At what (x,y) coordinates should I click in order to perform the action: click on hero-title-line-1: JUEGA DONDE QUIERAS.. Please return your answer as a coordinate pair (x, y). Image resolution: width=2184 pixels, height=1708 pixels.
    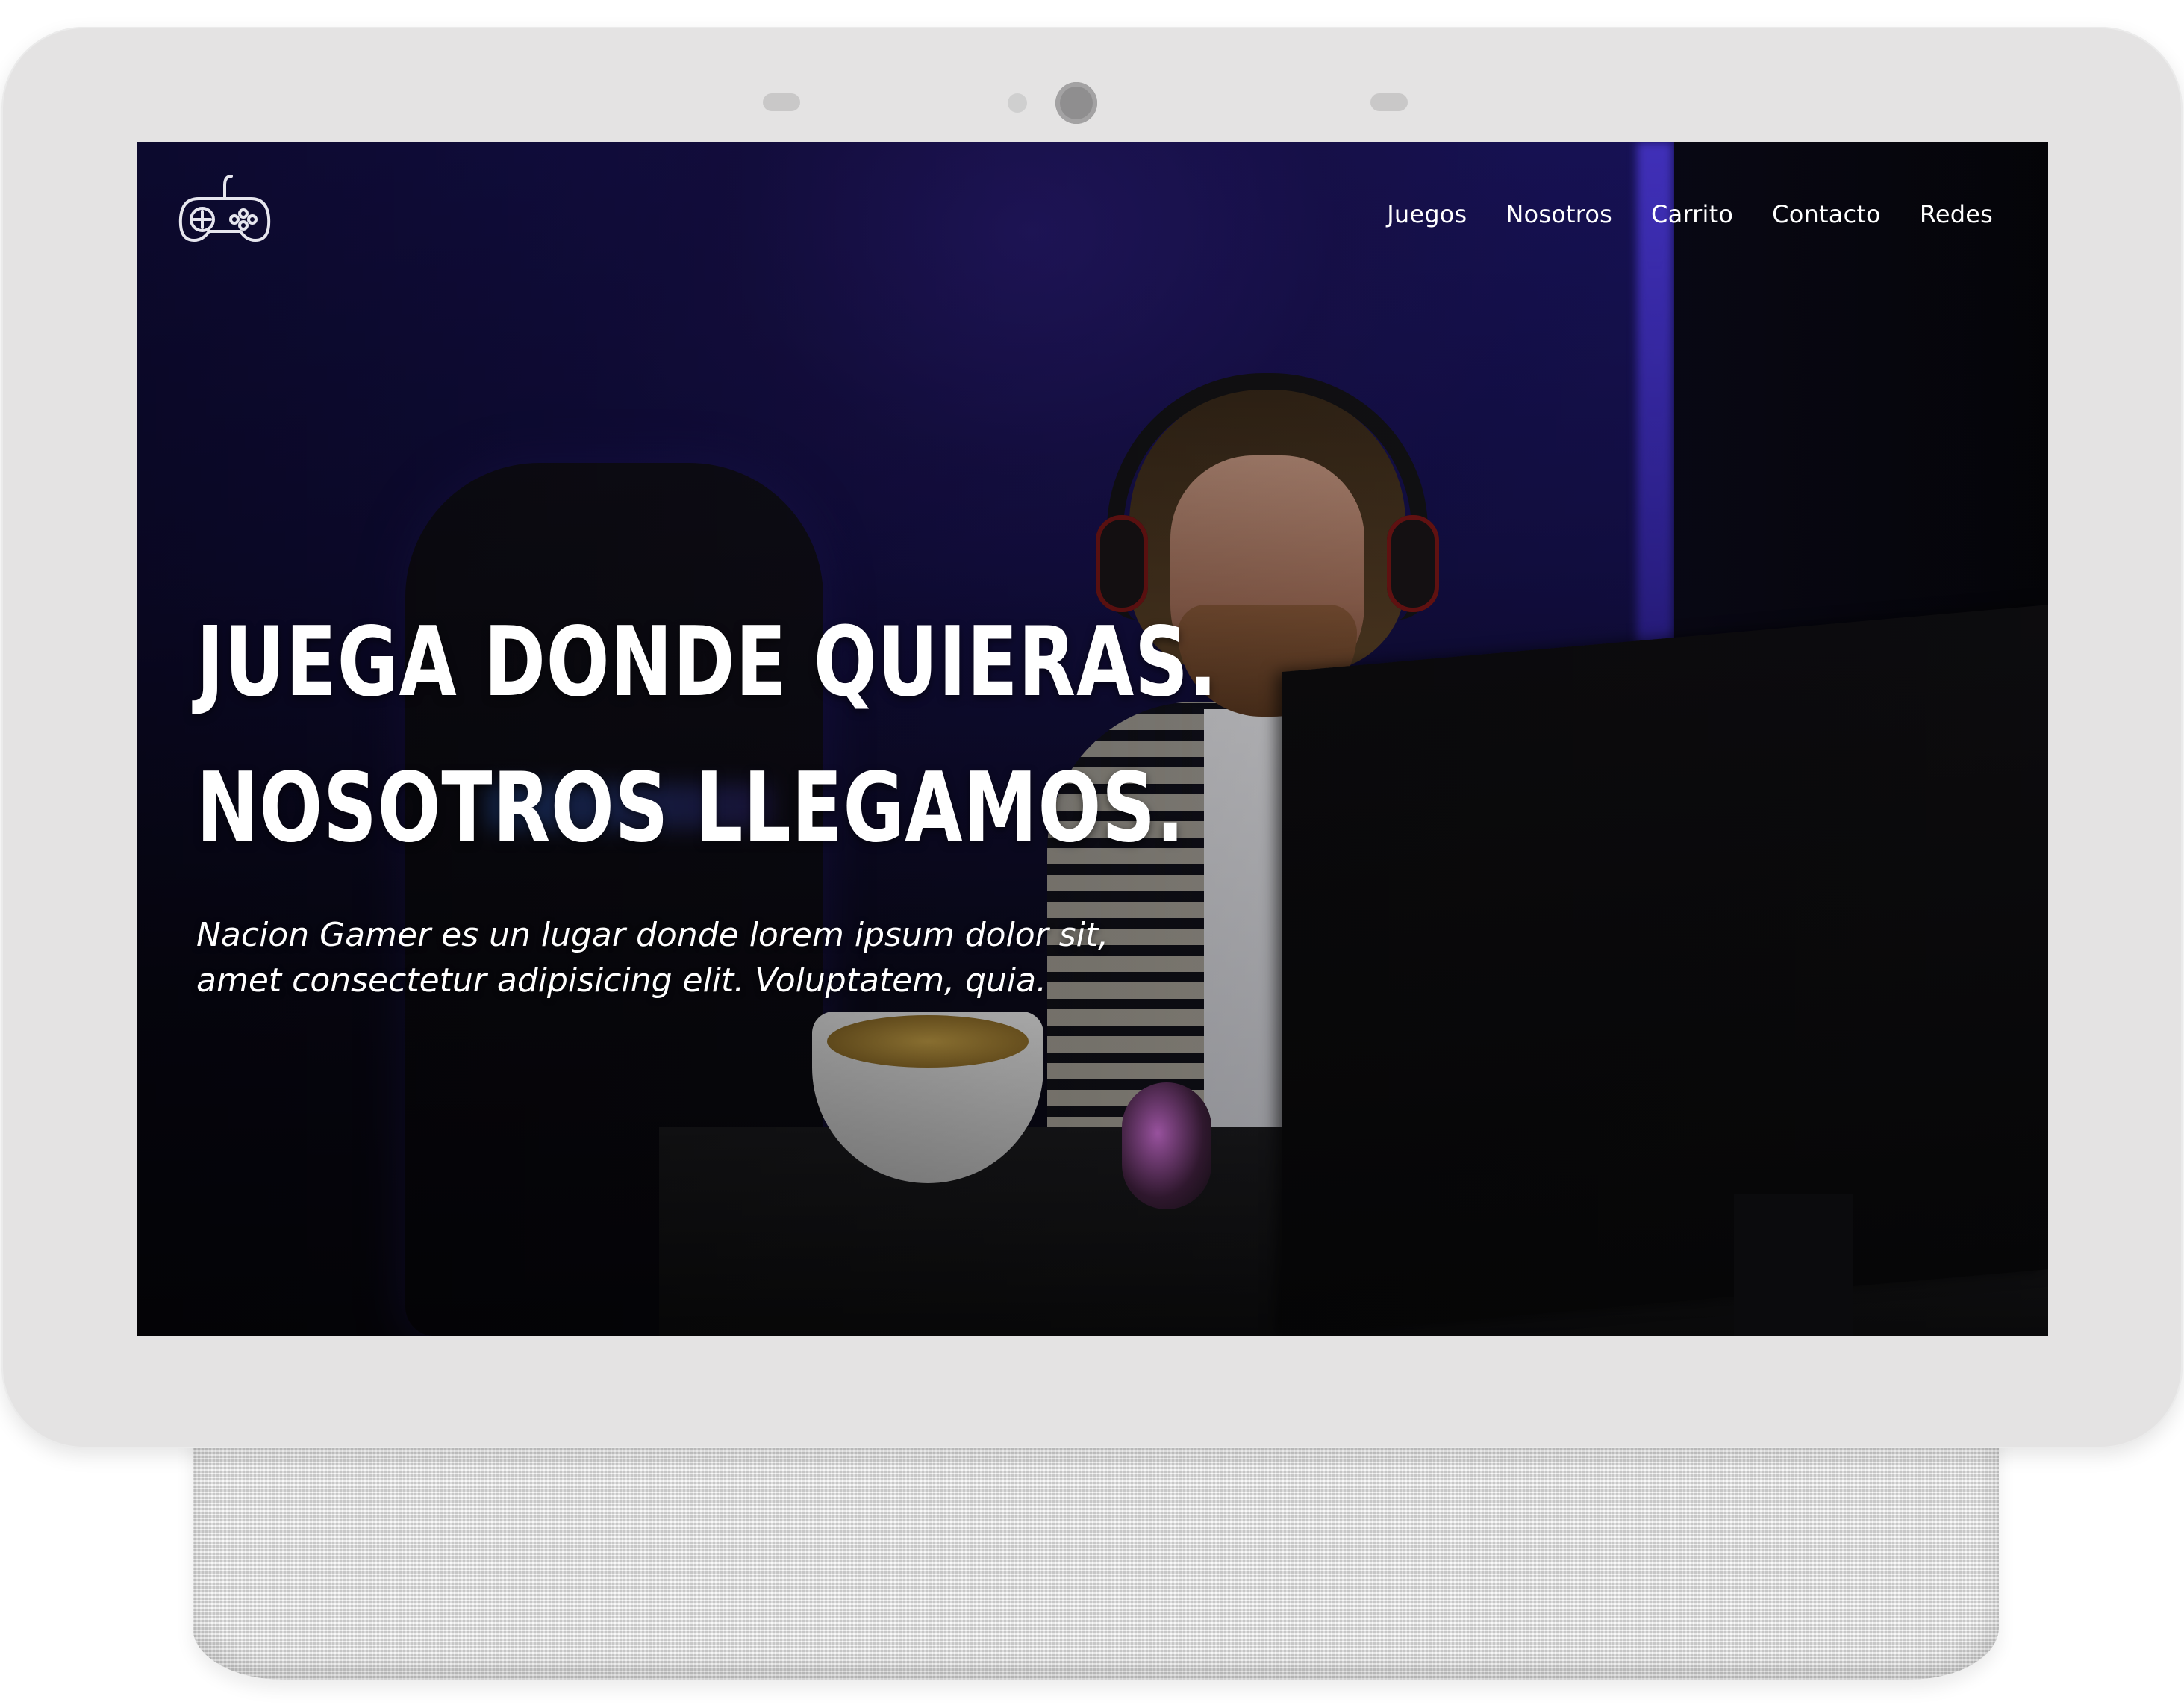
    Looking at the image, I should click on (707, 662).